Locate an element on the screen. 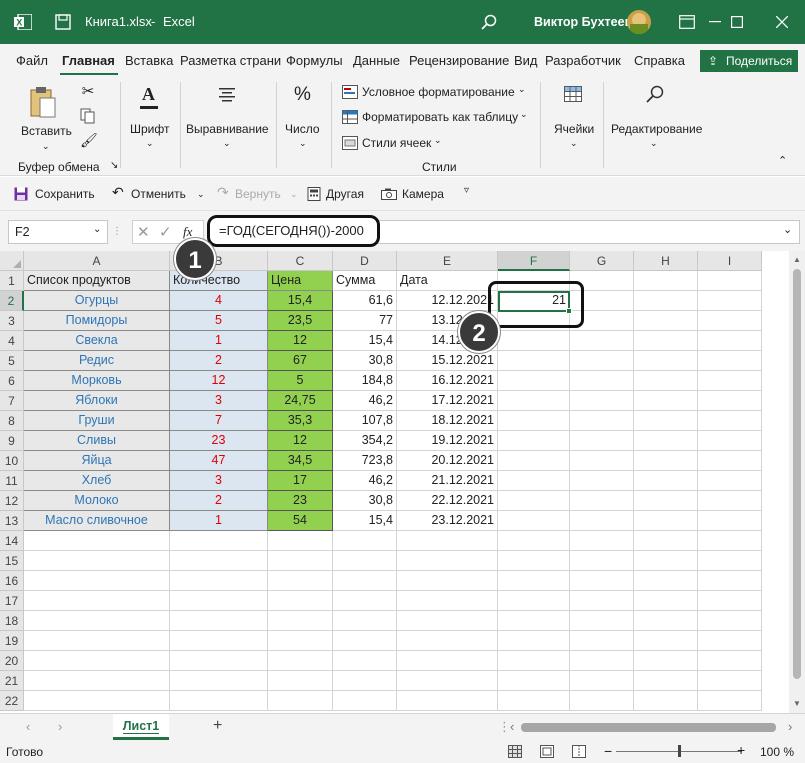 This screenshot has width=805, height=763. row-header: 15 is located at coordinates (12, 561).